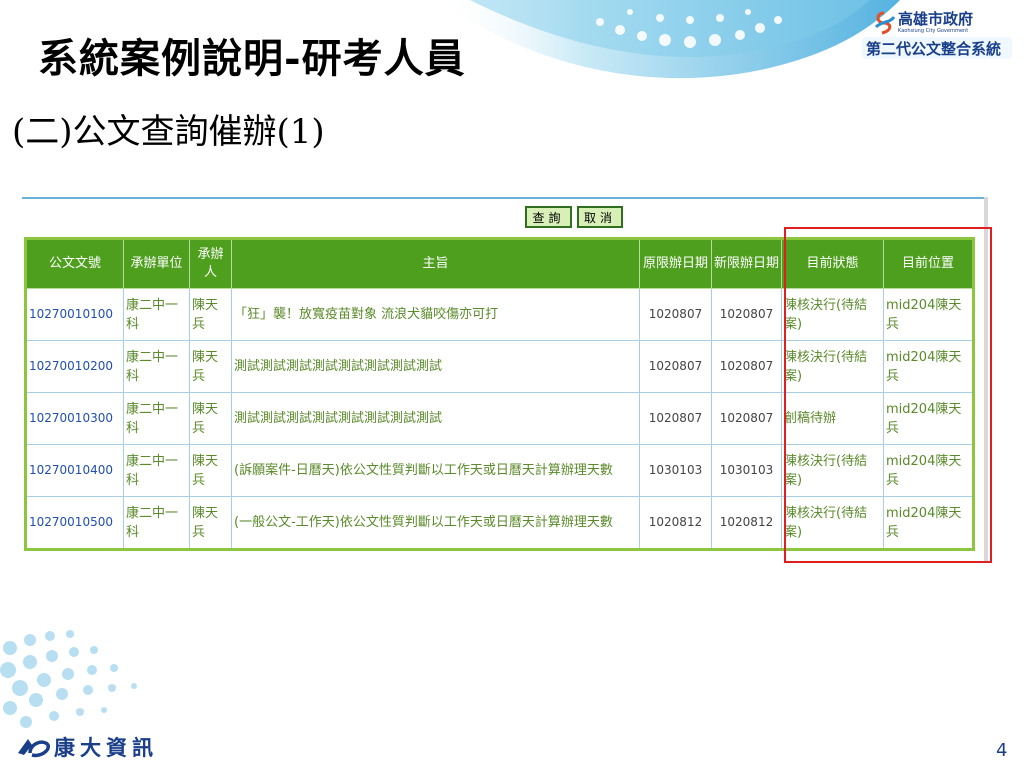  Describe the element at coordinates (435, 314) in the screenshot. I see `subject-cell: 「狂」襲！放寬疫苗對象 流浪犬貓咬傷亦可打` at that location.